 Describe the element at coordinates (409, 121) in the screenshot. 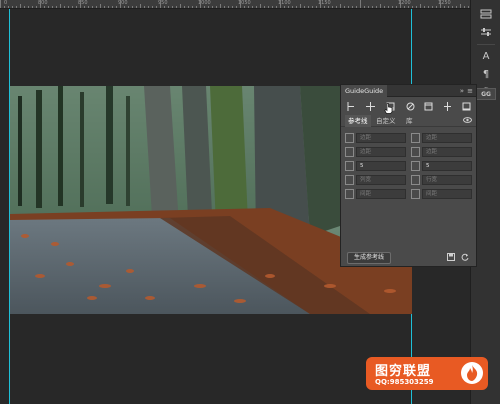

I see `tab-library: 库` at that location.